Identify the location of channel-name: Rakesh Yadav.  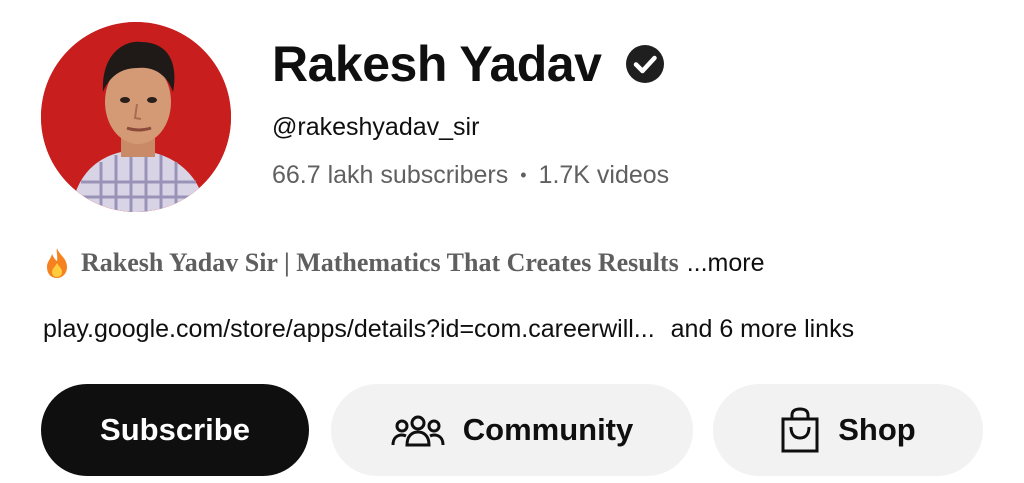
(437, 64).